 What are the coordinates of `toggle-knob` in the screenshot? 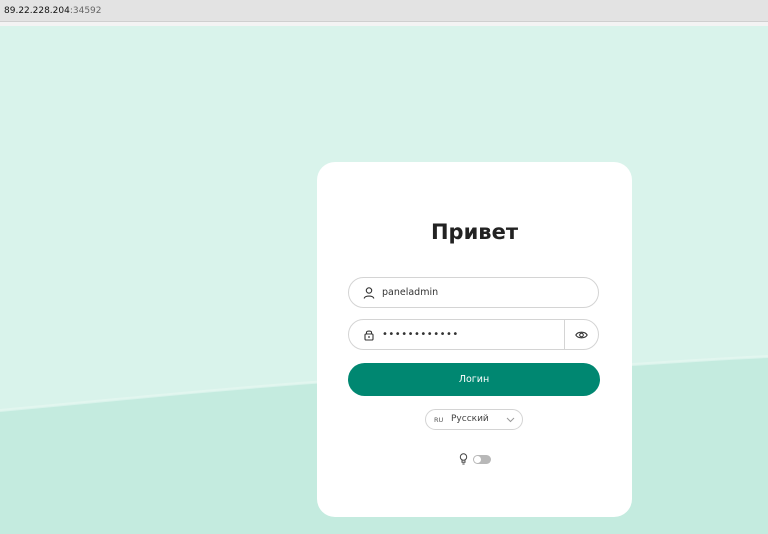 It's located at (477, 459).